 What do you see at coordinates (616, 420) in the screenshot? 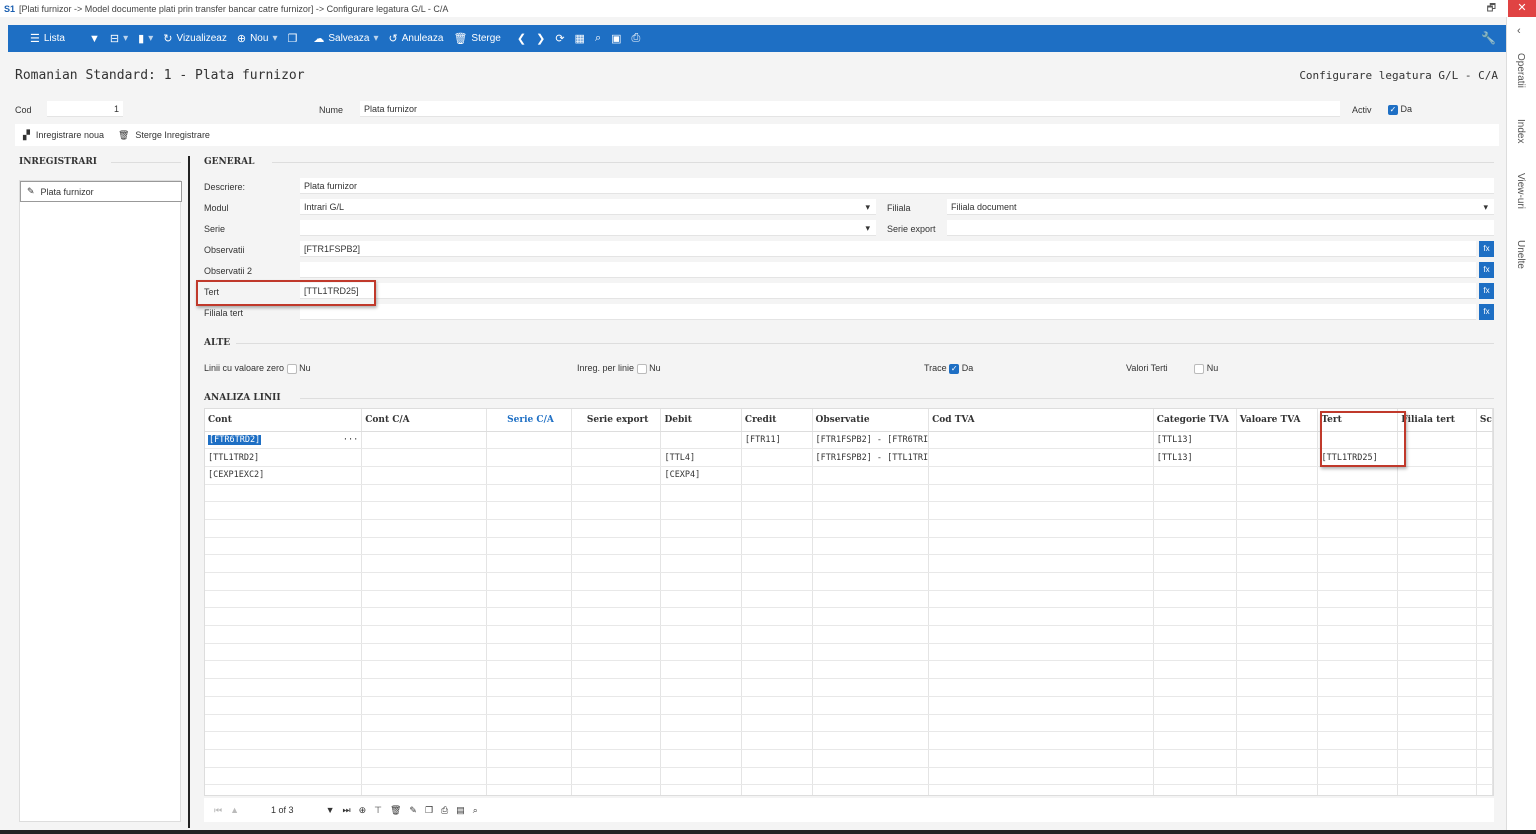
I see `column-header: Serie export` at bounding box center [616, 420].